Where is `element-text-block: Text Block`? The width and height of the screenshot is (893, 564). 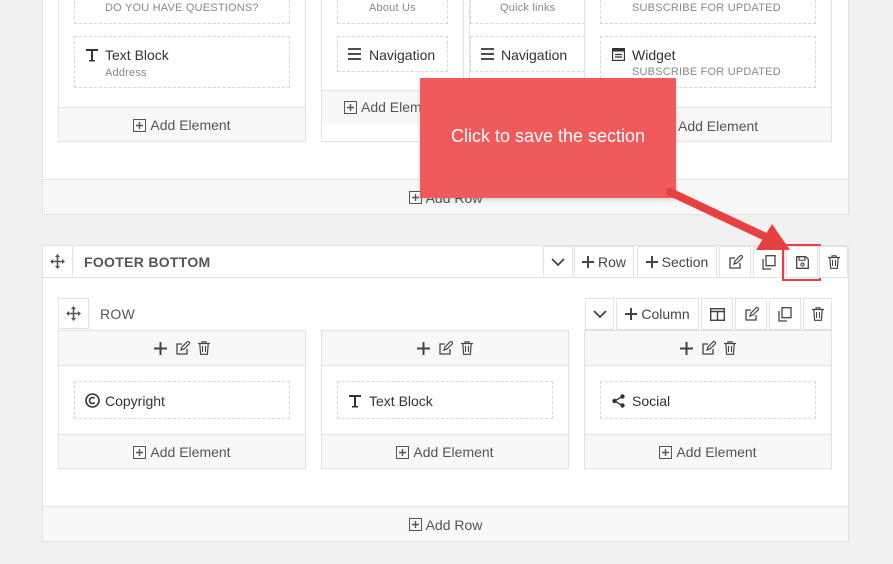 element-text-block: Text Block is located at coordinates (445, 400).